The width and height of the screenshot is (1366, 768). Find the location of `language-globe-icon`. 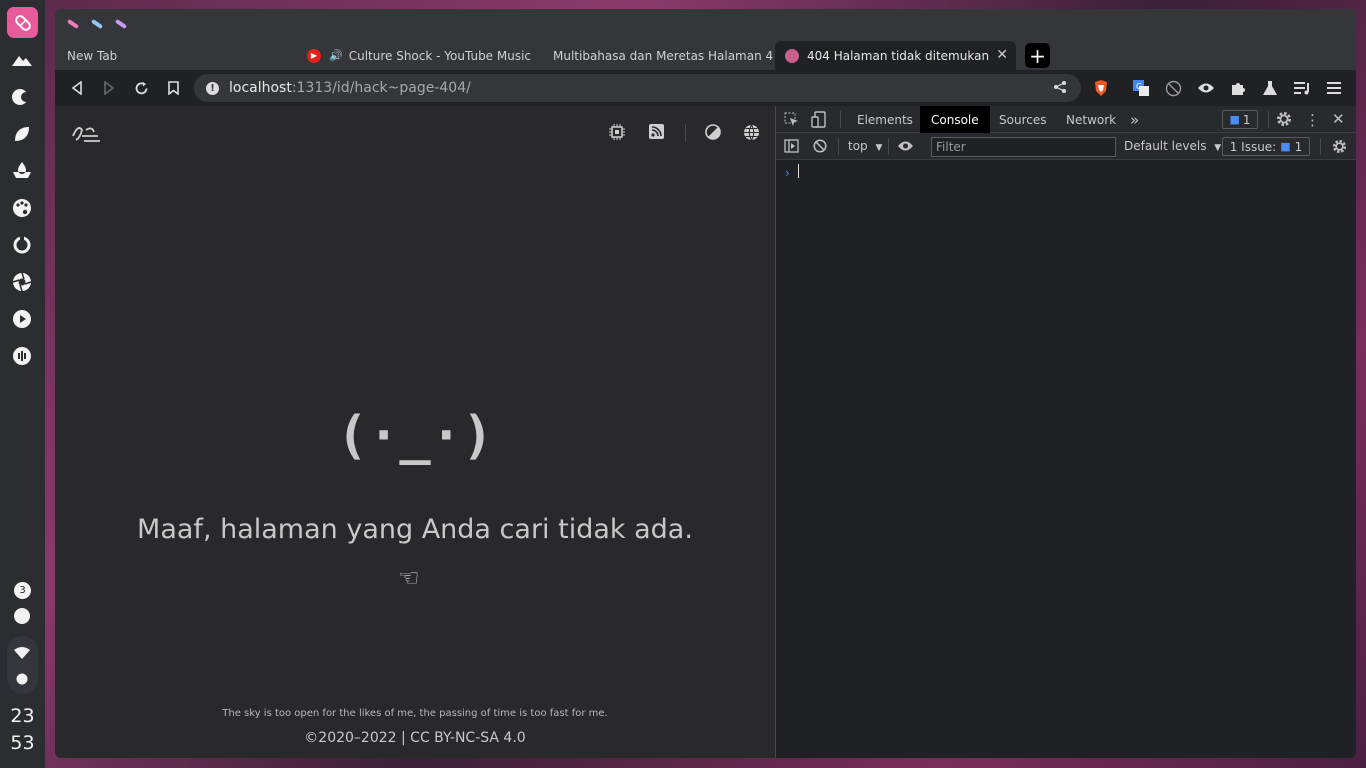

language-globe-icon is located at coordinates (751, 134).